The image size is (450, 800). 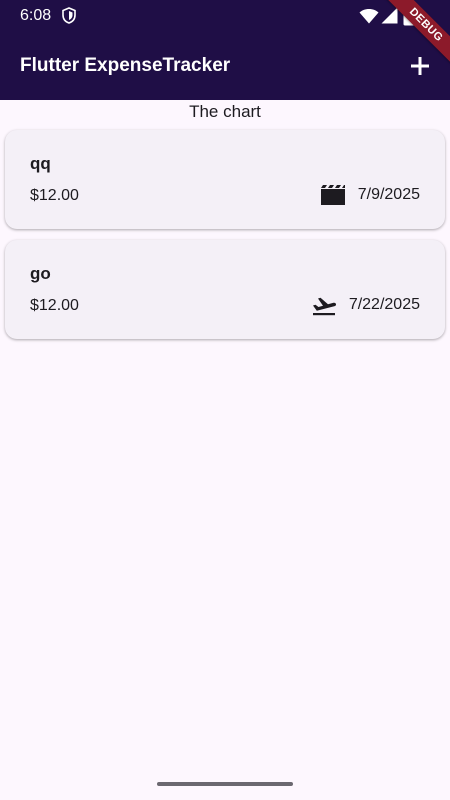 I want to click on movie-icon, so click(x=332, y=195).